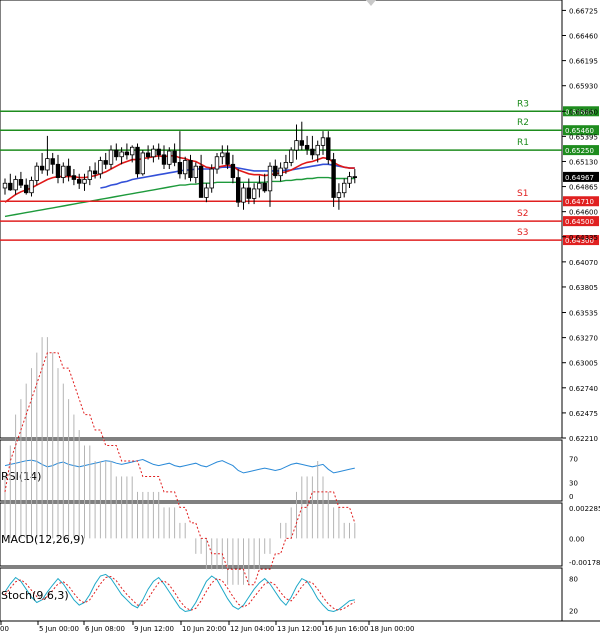  What do you see at coordinates (584, 509) in the screenshot?
I see `macd-tick-label: 0.002285` at bounding box center [584, 509].